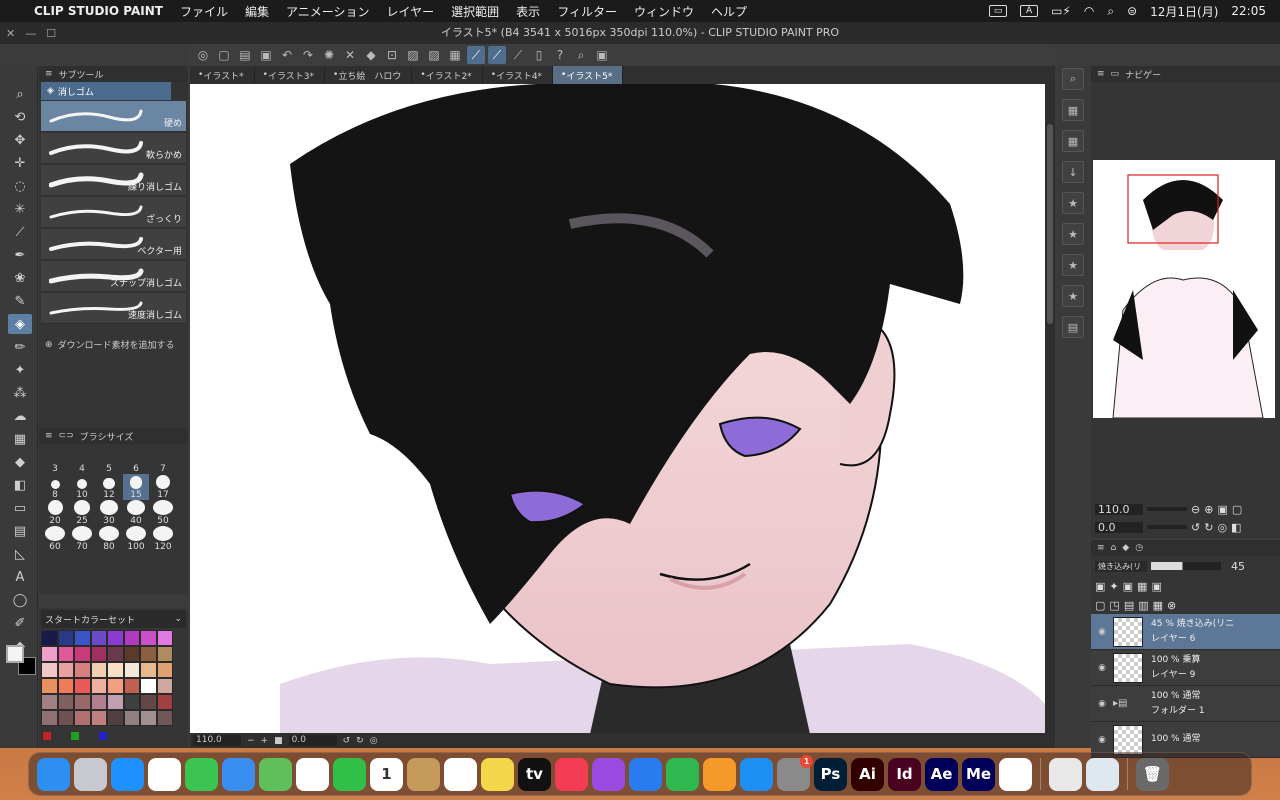  What do you see at coordinates (113, 212) in the screenshot?
I see `subtool-item: ざっくり` at bounding box center [113, 212].